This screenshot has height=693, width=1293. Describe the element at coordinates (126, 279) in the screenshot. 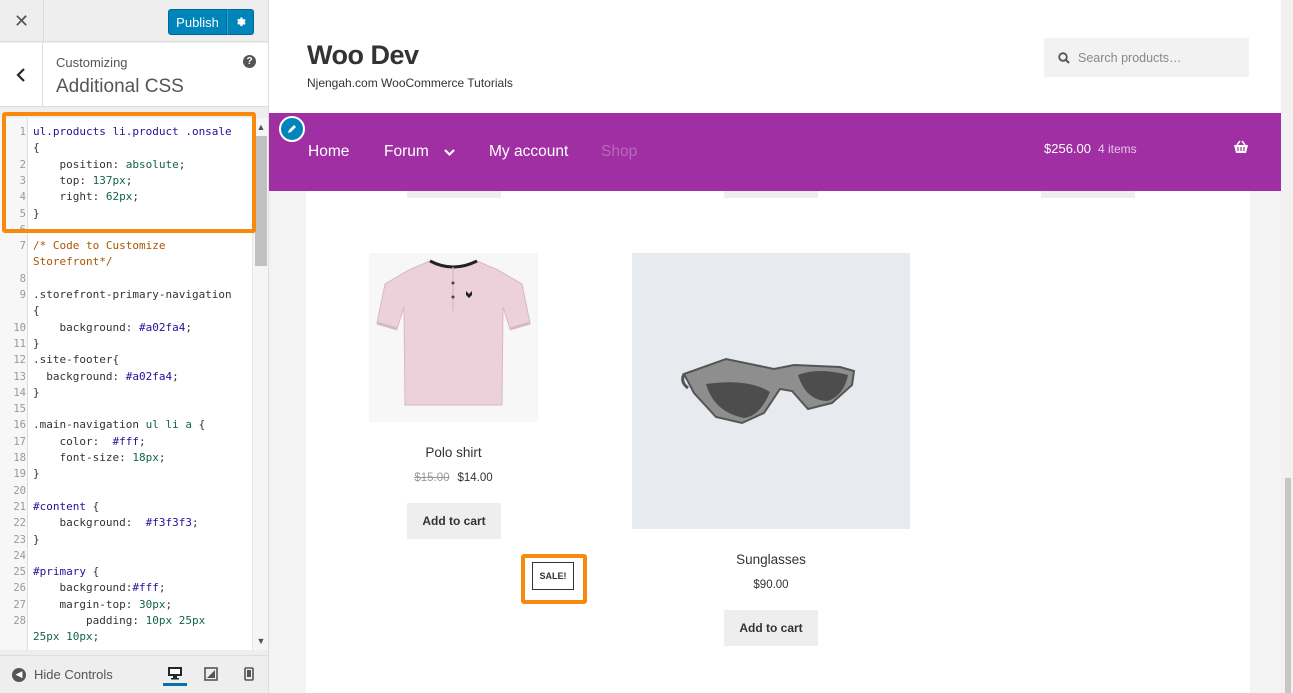

I see `code-line: 8` at that location.